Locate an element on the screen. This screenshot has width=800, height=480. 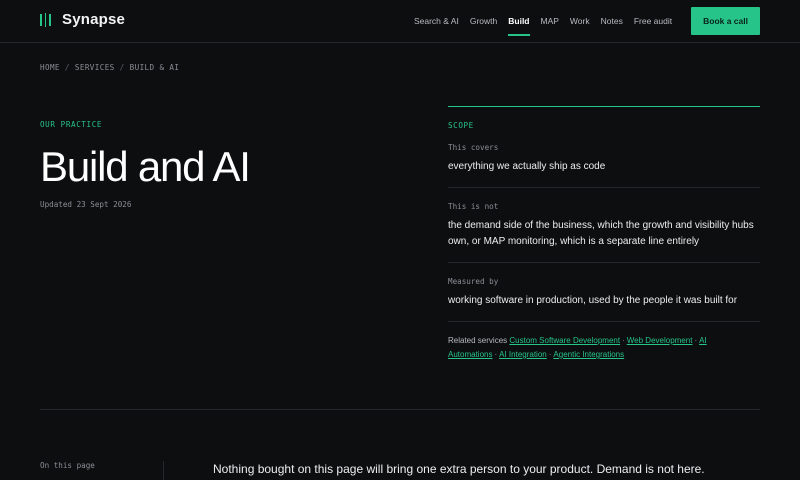
scope-row-label: This covers is located at coordinates (473, 147).